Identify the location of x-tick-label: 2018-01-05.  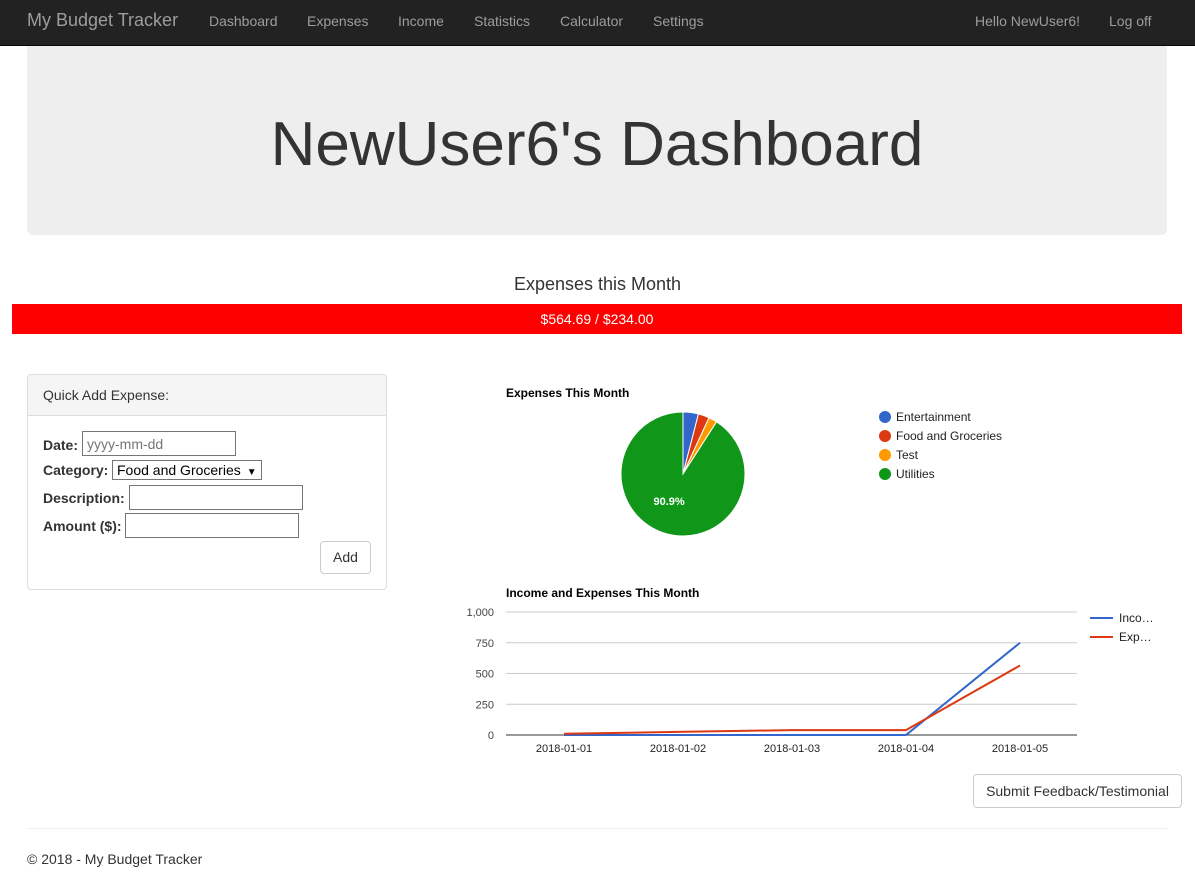
(1020, 749).